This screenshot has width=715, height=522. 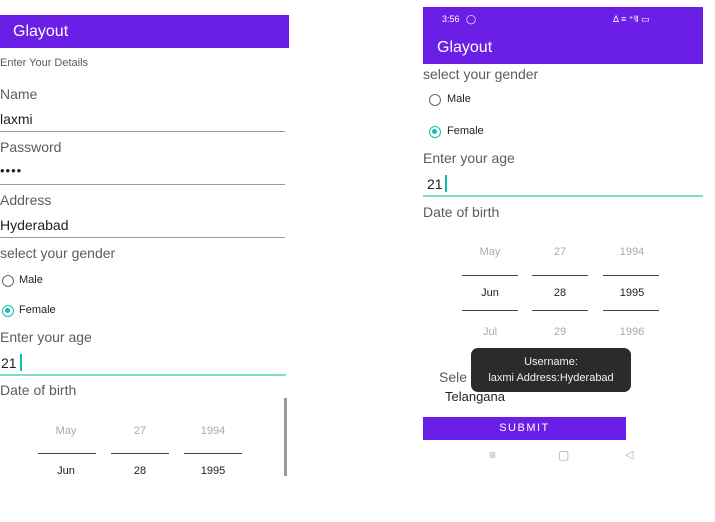 What do you see at coordinates (631, 19) in the screenshot?
I see `status-icons: Δ ≡ ⁺ˡ‖ ▭` at bounding box center [631, 19].